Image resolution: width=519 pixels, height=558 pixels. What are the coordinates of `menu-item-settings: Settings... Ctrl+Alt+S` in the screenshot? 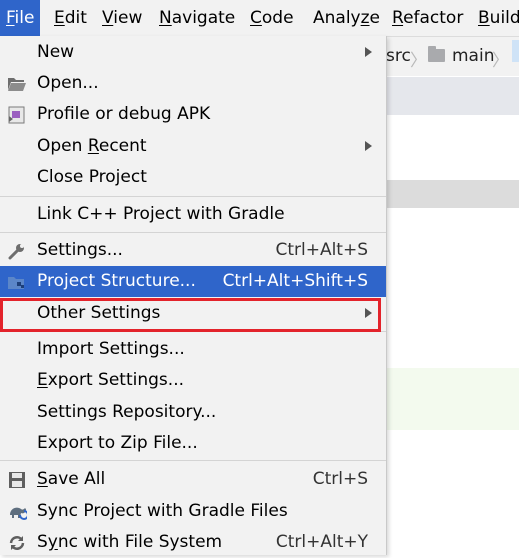 It's located at (193, 250).